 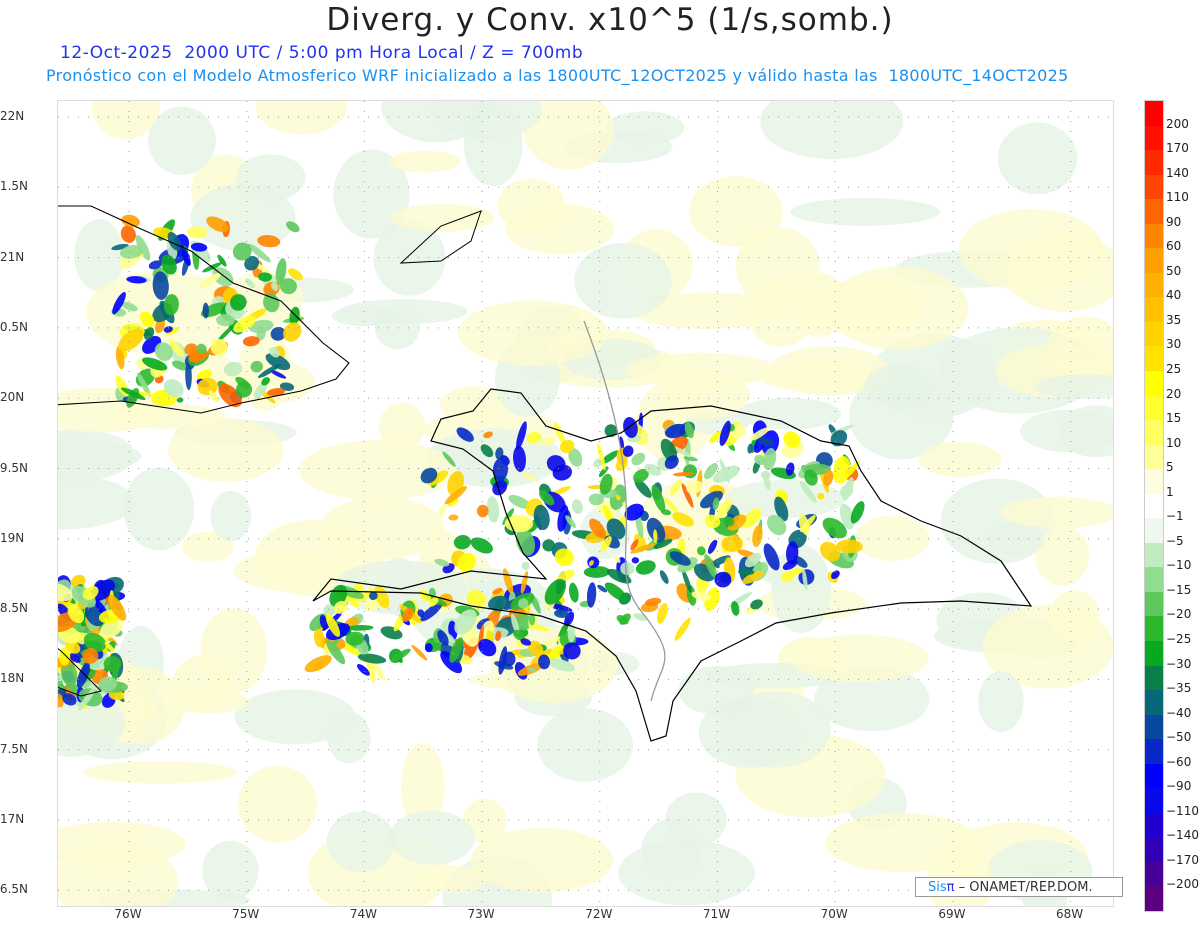 What do you see at coordinates (12, 256) in the screenshot?
I see `lat-tick-label: 21N` at bounding box center [12, 256].